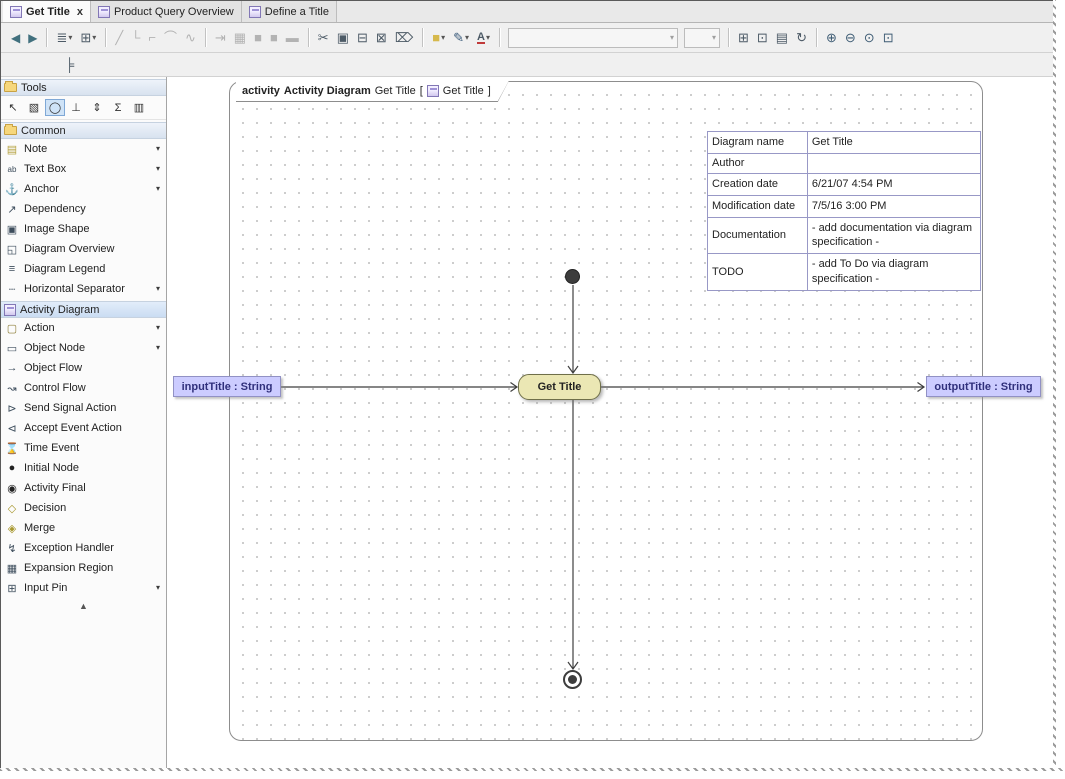 The width and height of the screenshot is (1065, 779). I want to click on spline-path-button: ∿, so click(190, 37).